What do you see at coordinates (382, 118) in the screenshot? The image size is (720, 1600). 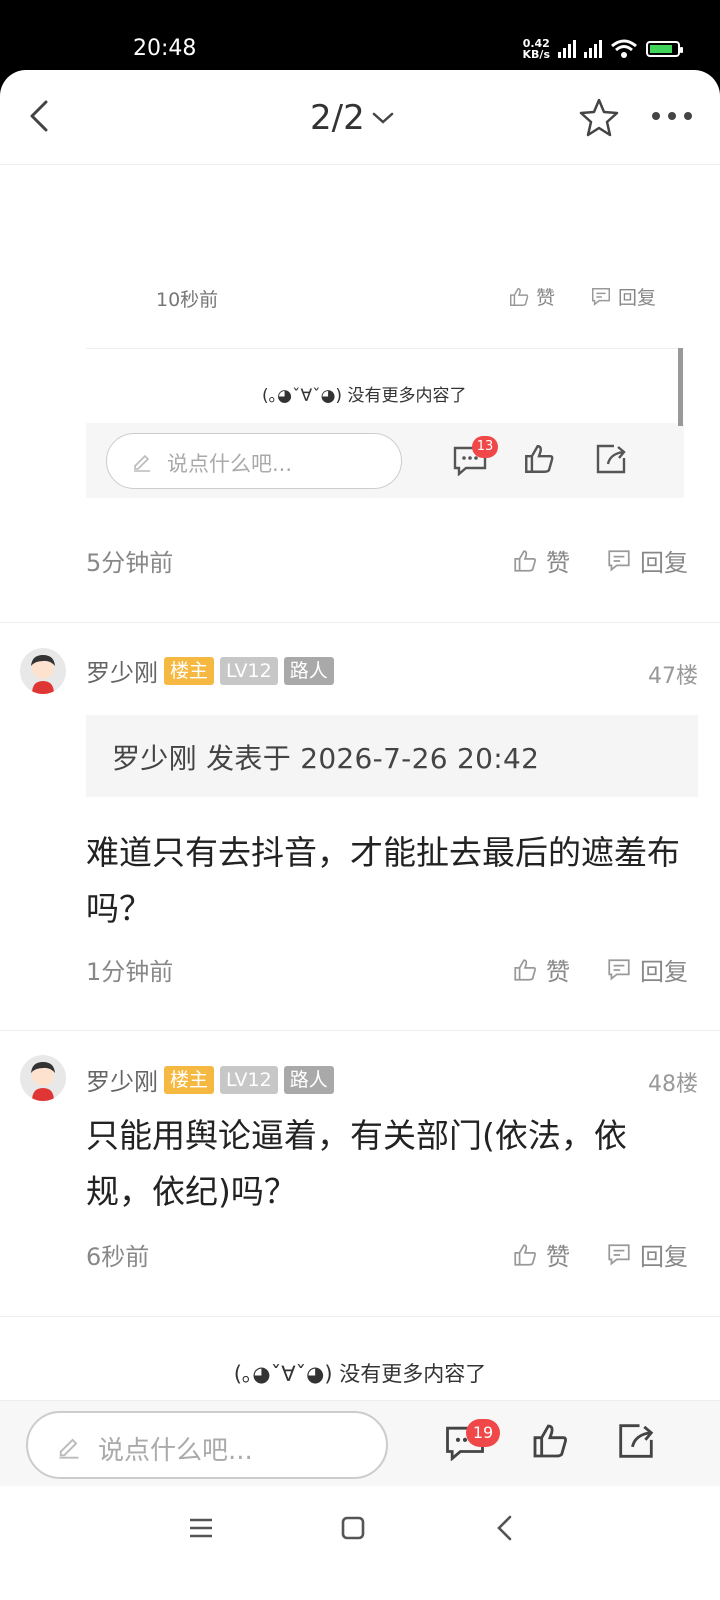 I see `chevron-down-icon` at bounding box center [382, 118].